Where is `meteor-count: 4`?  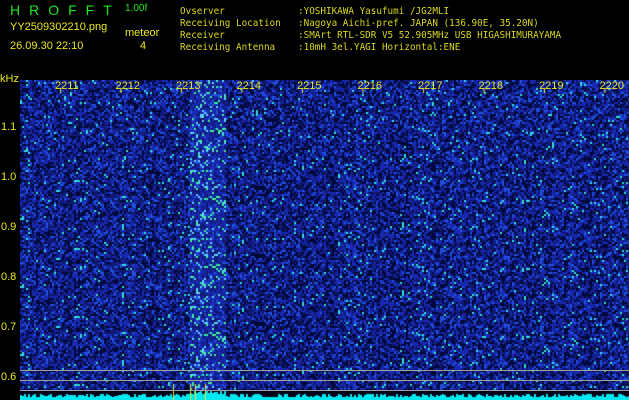 meteor-count: 4 is located at coordinates (143, 46).